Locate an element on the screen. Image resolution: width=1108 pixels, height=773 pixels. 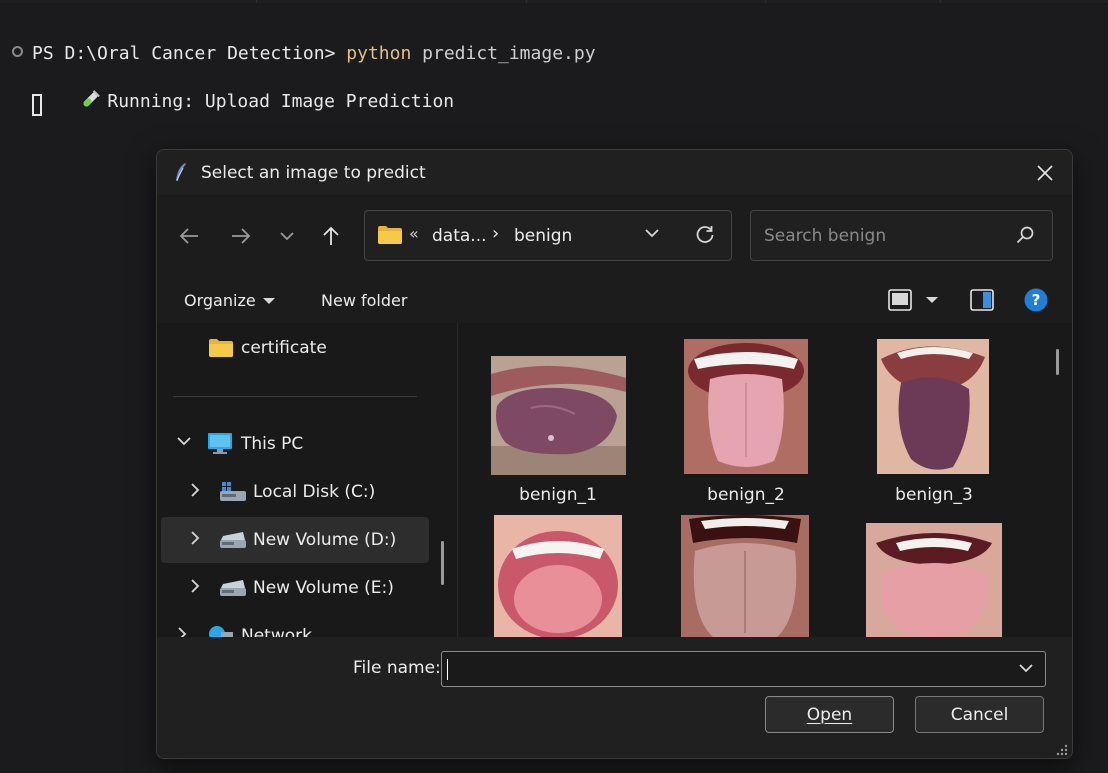
address-segment-current: benign is located at coordinates (543, 236).